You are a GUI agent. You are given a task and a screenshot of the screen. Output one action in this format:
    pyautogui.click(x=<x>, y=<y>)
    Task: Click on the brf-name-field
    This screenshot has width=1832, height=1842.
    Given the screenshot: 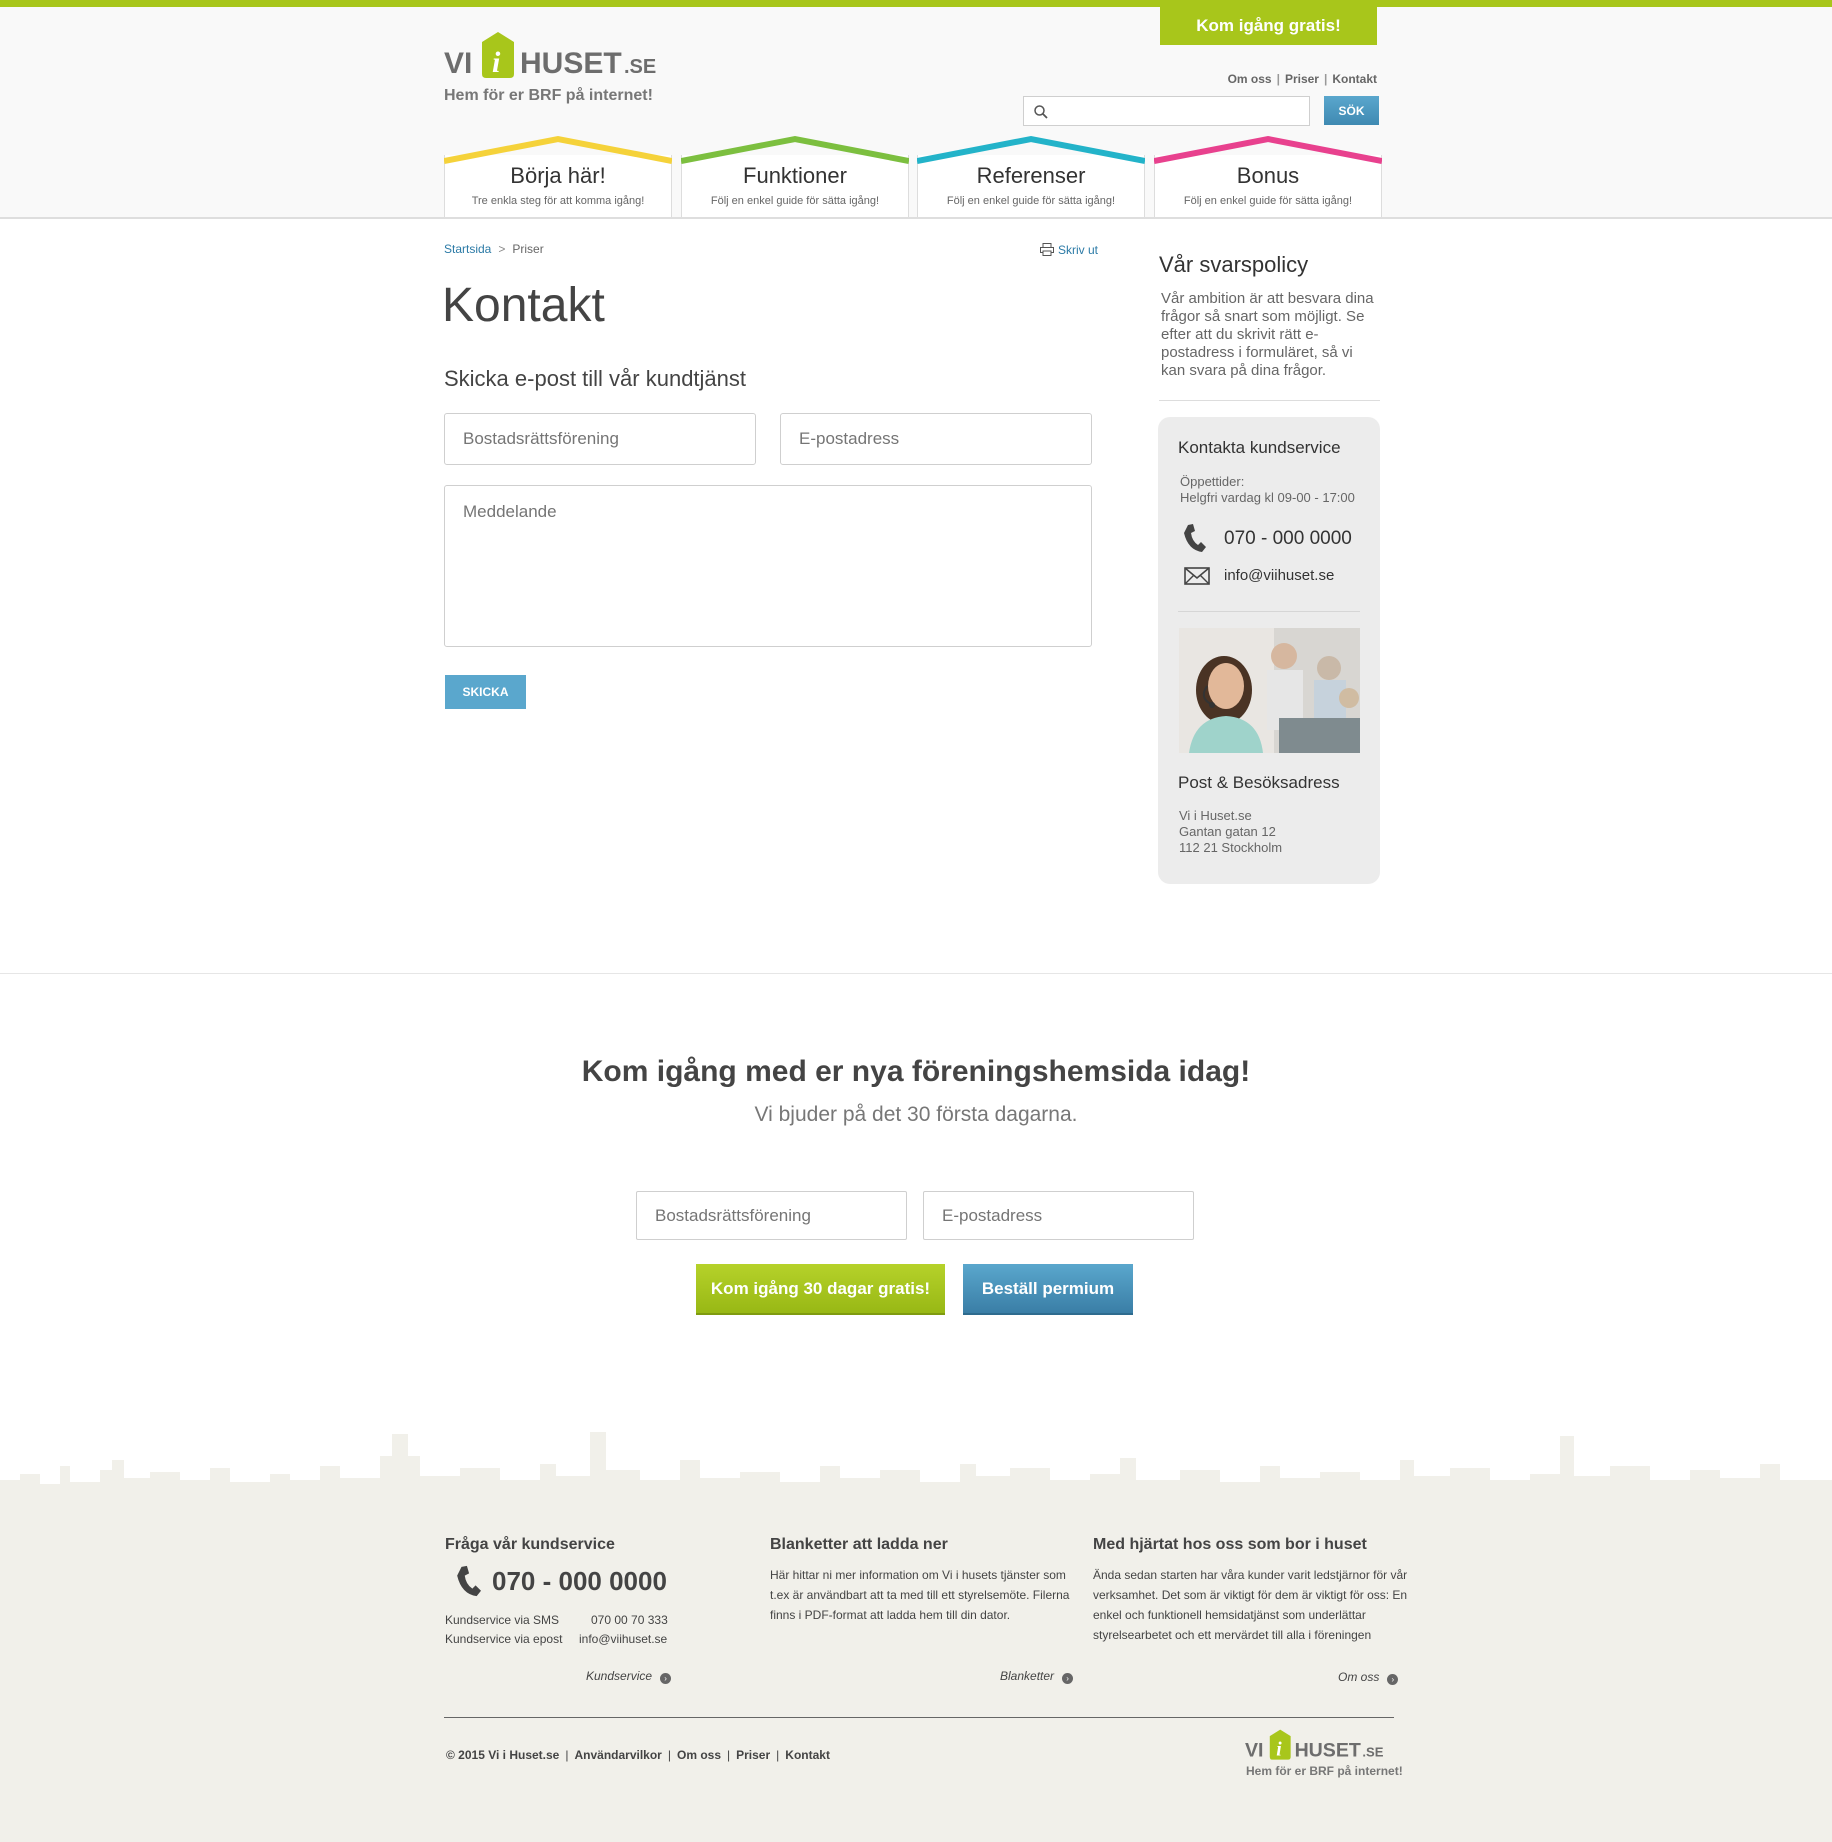 What is the action you would take?
    pyautogui.click(x=600, y=439)
    